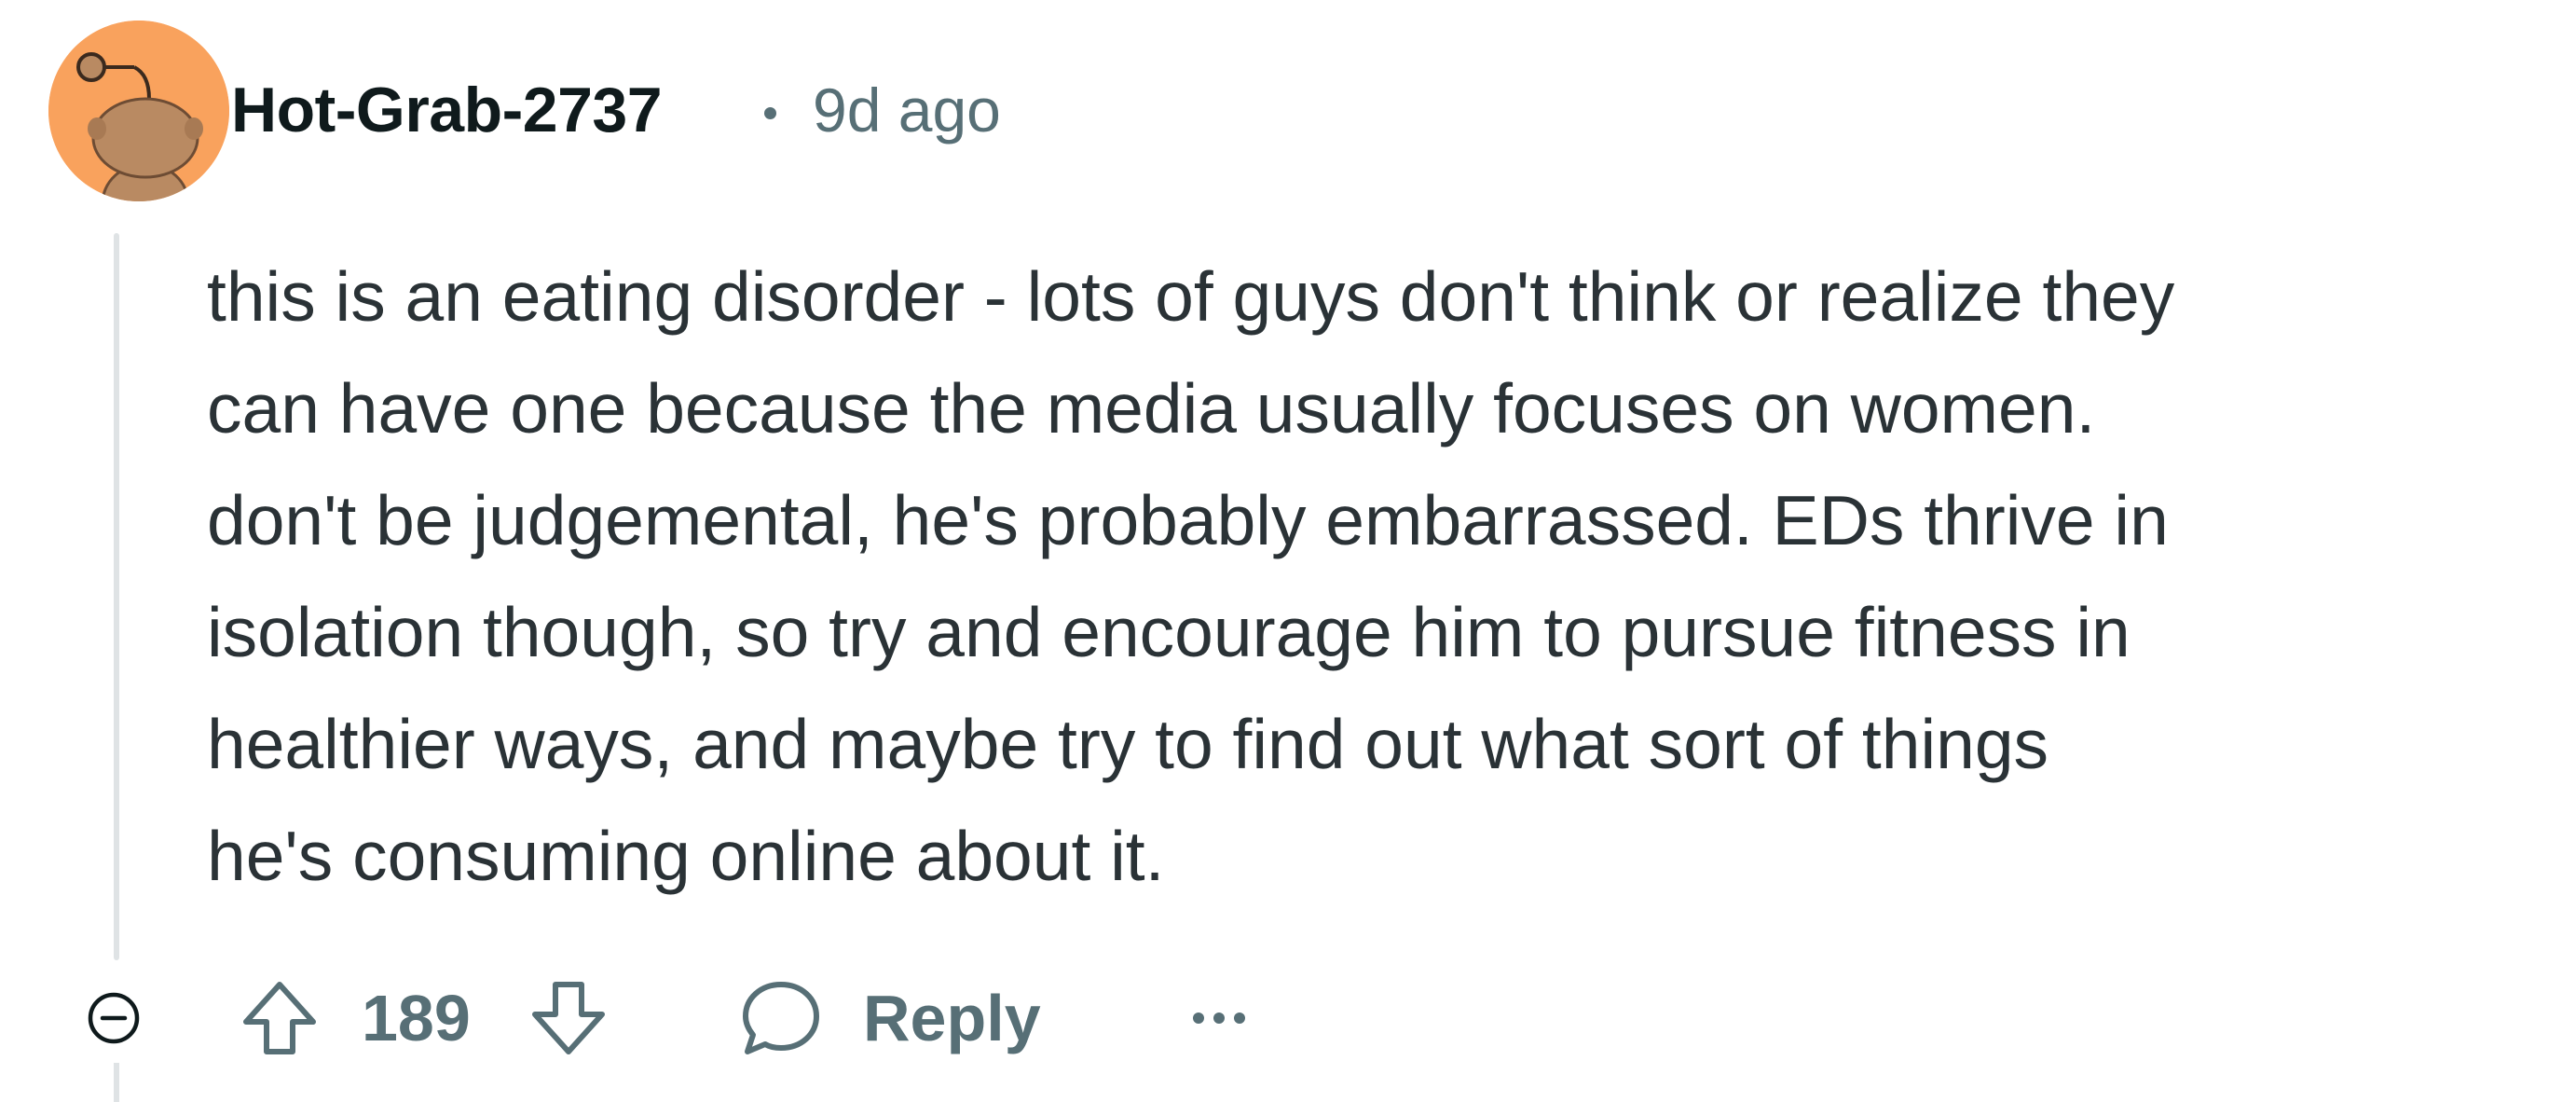  I want to click on separator-dot, so click(770, 113).